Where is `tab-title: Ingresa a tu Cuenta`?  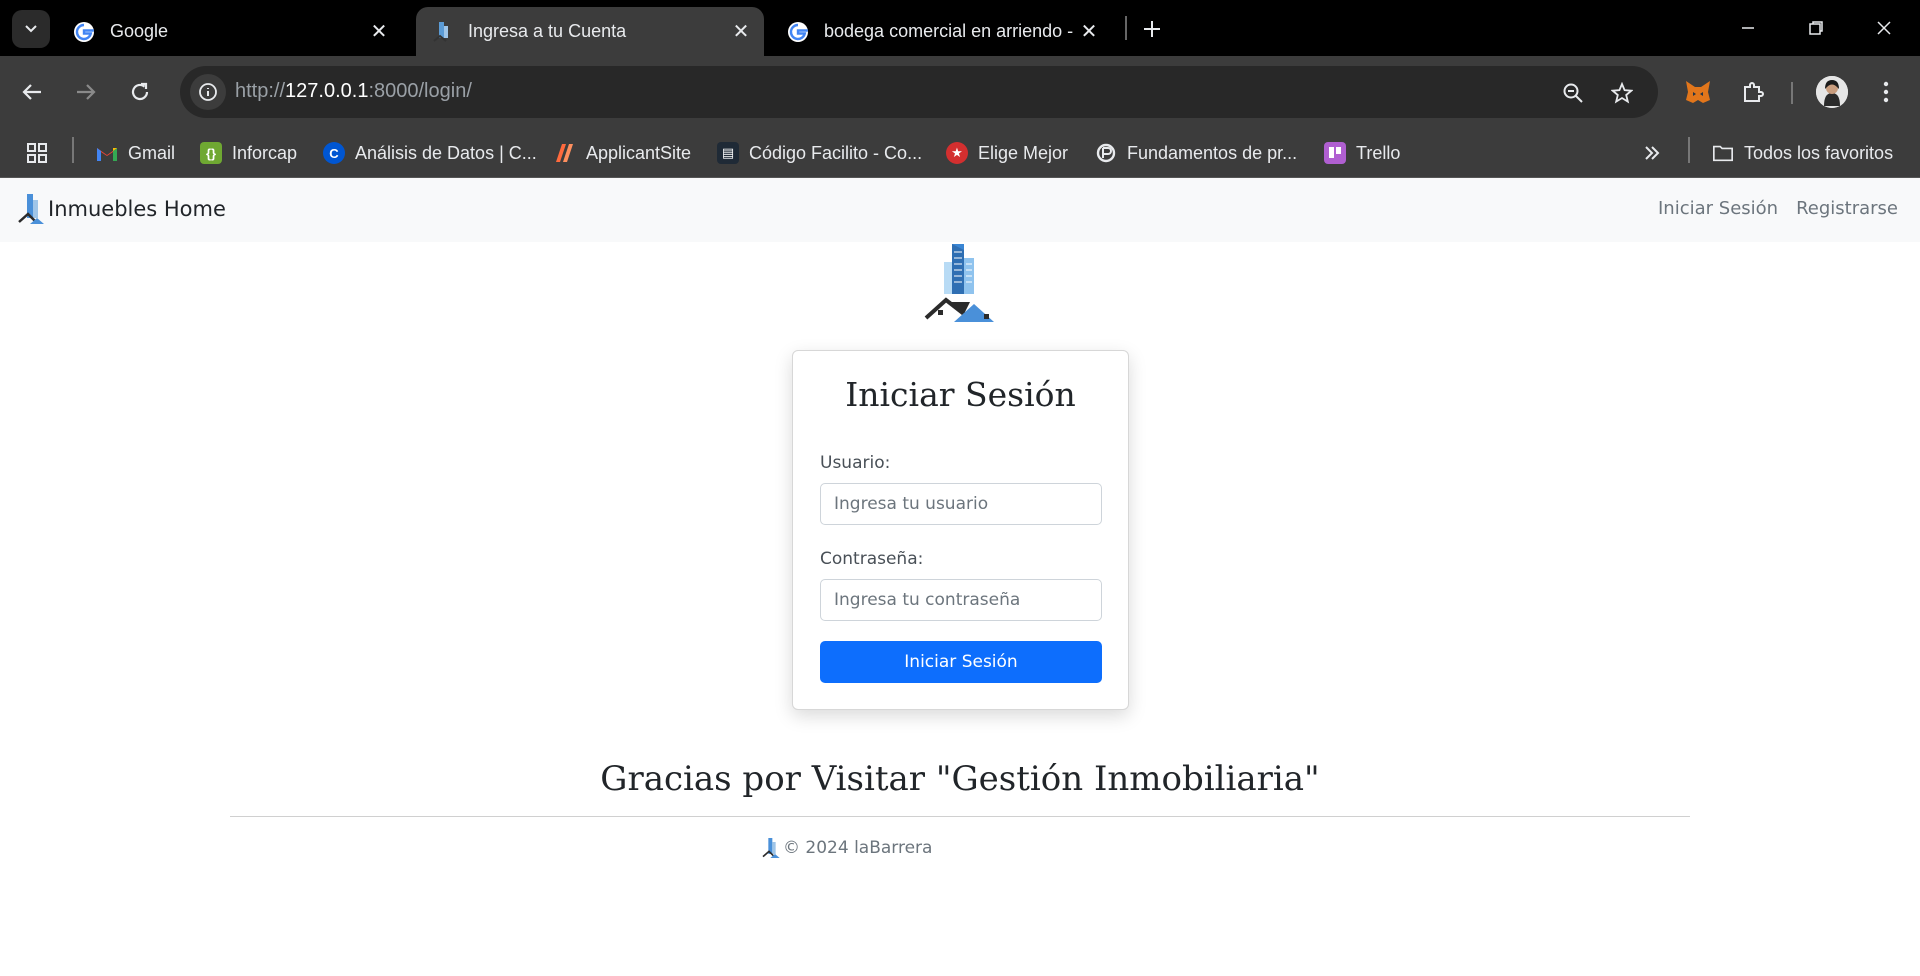
tab-title: Ingresa a tu Cuenta is located at coordinates (547, 31).